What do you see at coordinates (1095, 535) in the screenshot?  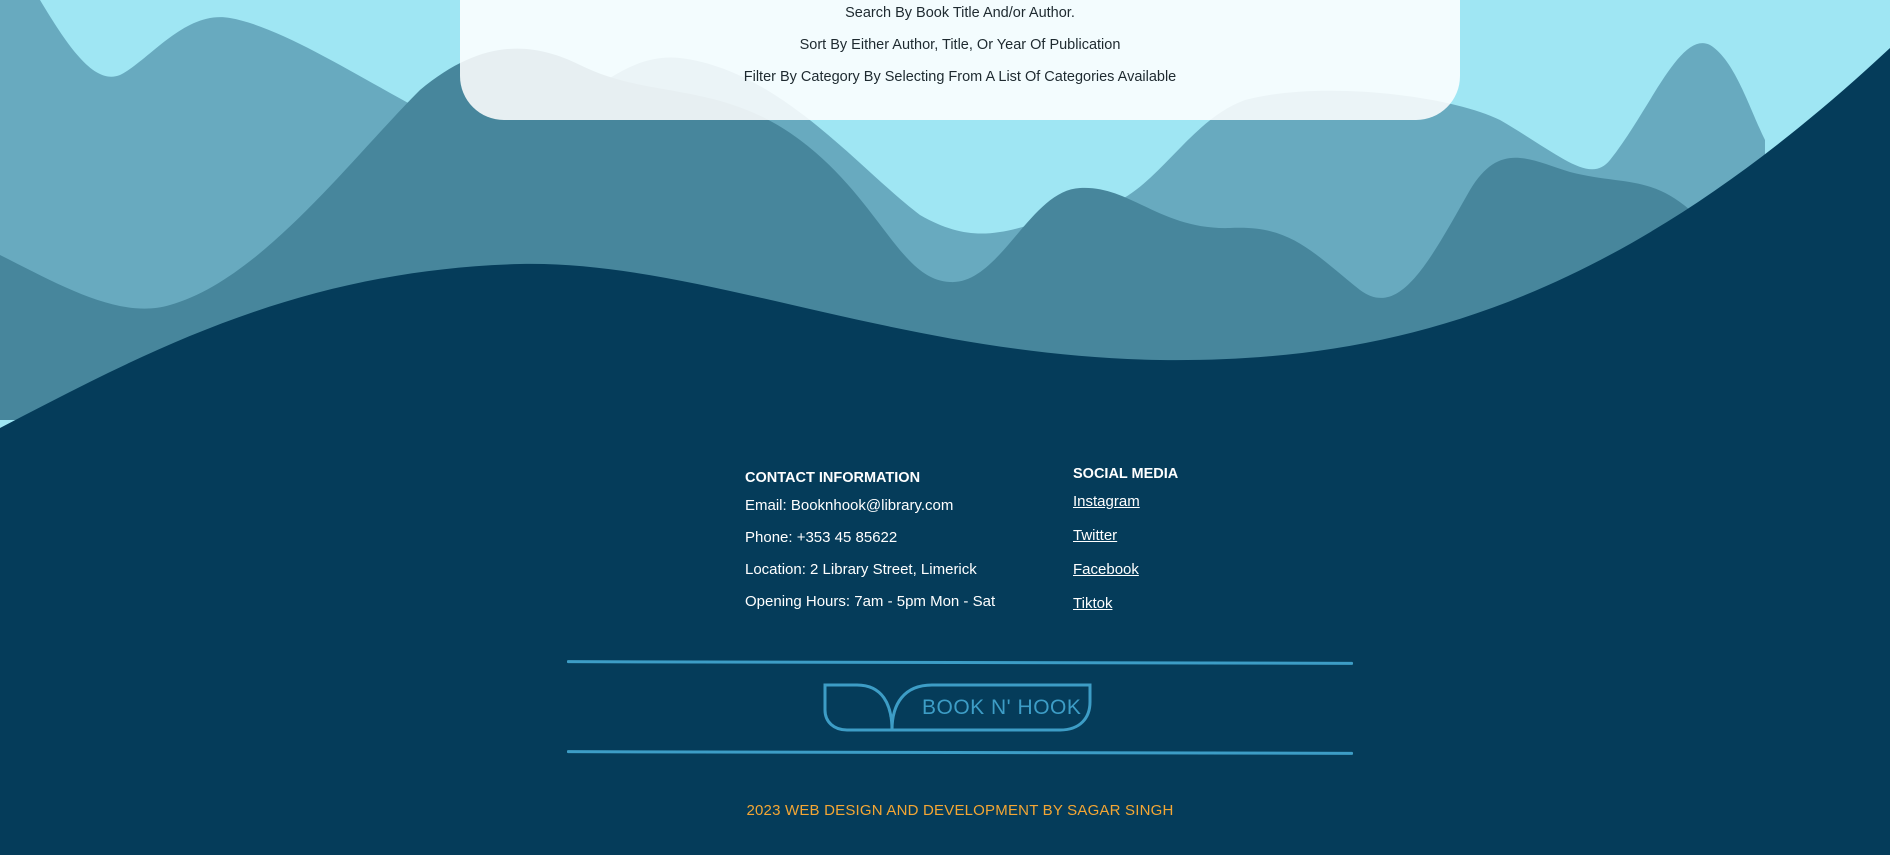 I see `twitter-link: Twitter` at bounding box center [1095, 535].